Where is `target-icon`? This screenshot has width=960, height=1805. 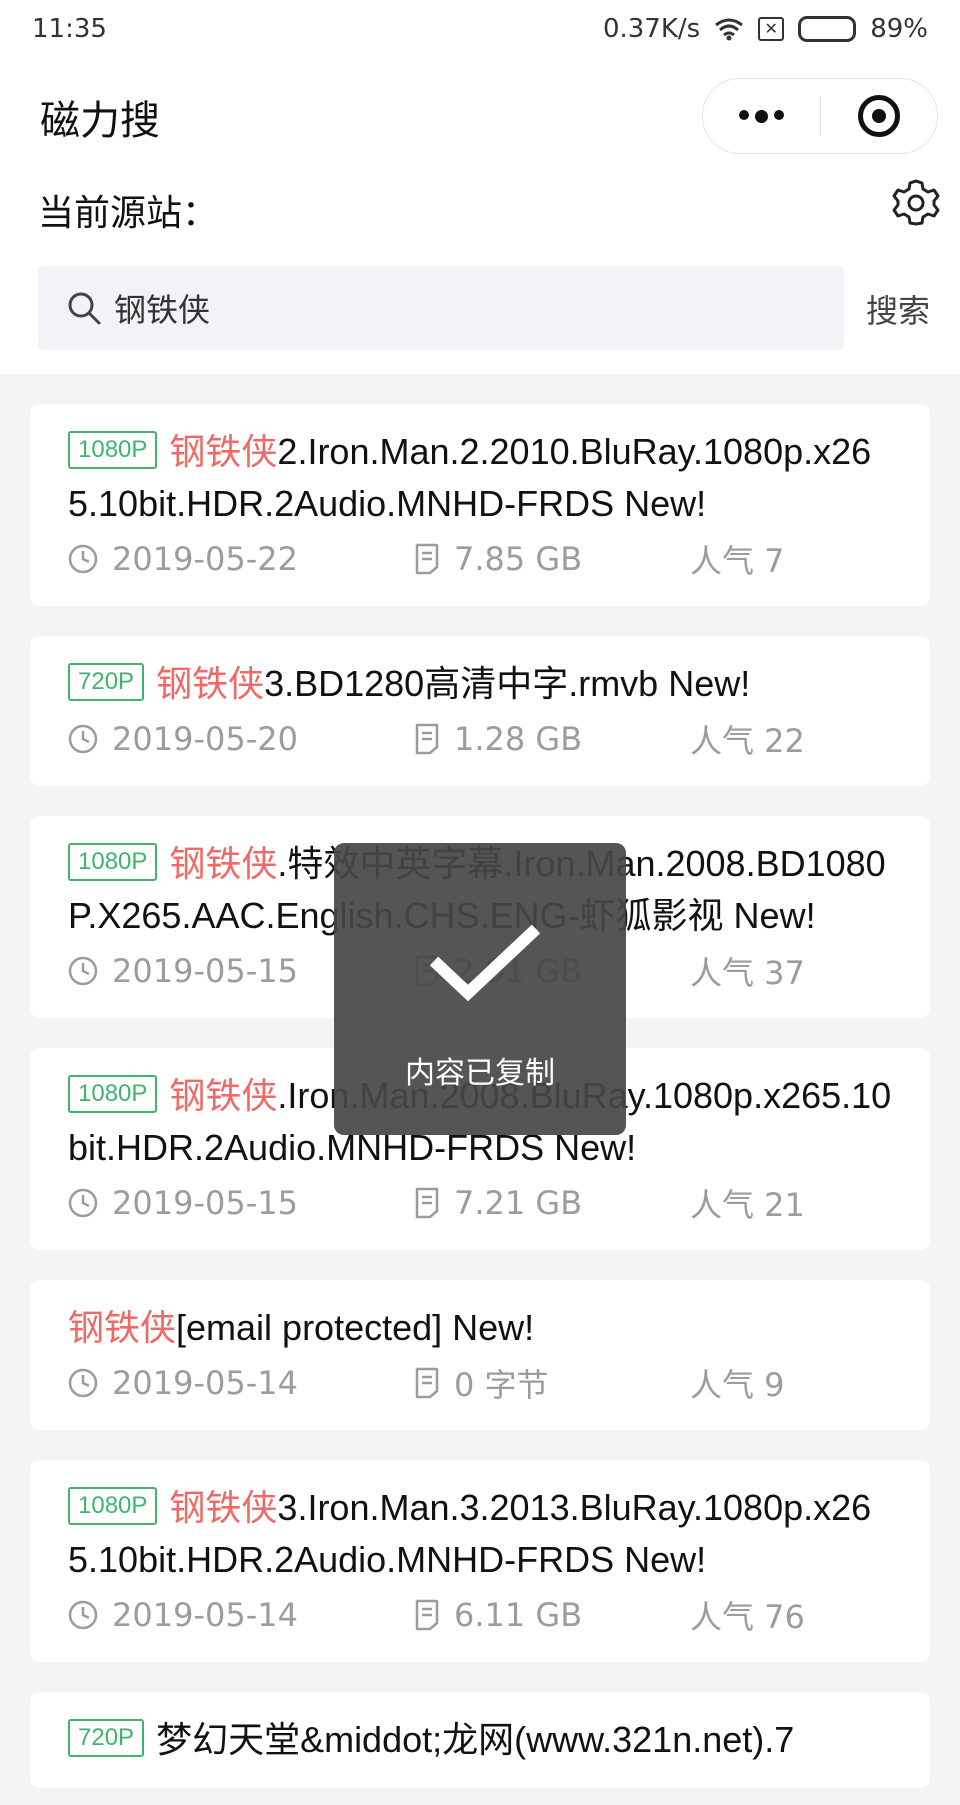
target-icon is located at coordinates (879, 116).